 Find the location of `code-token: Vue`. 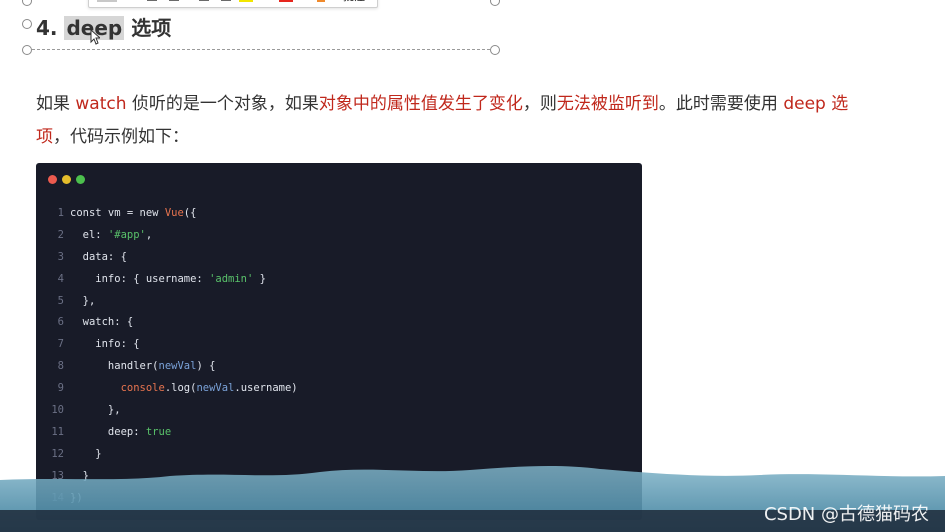

code-token: Vue is located at coordinates (174, 213).